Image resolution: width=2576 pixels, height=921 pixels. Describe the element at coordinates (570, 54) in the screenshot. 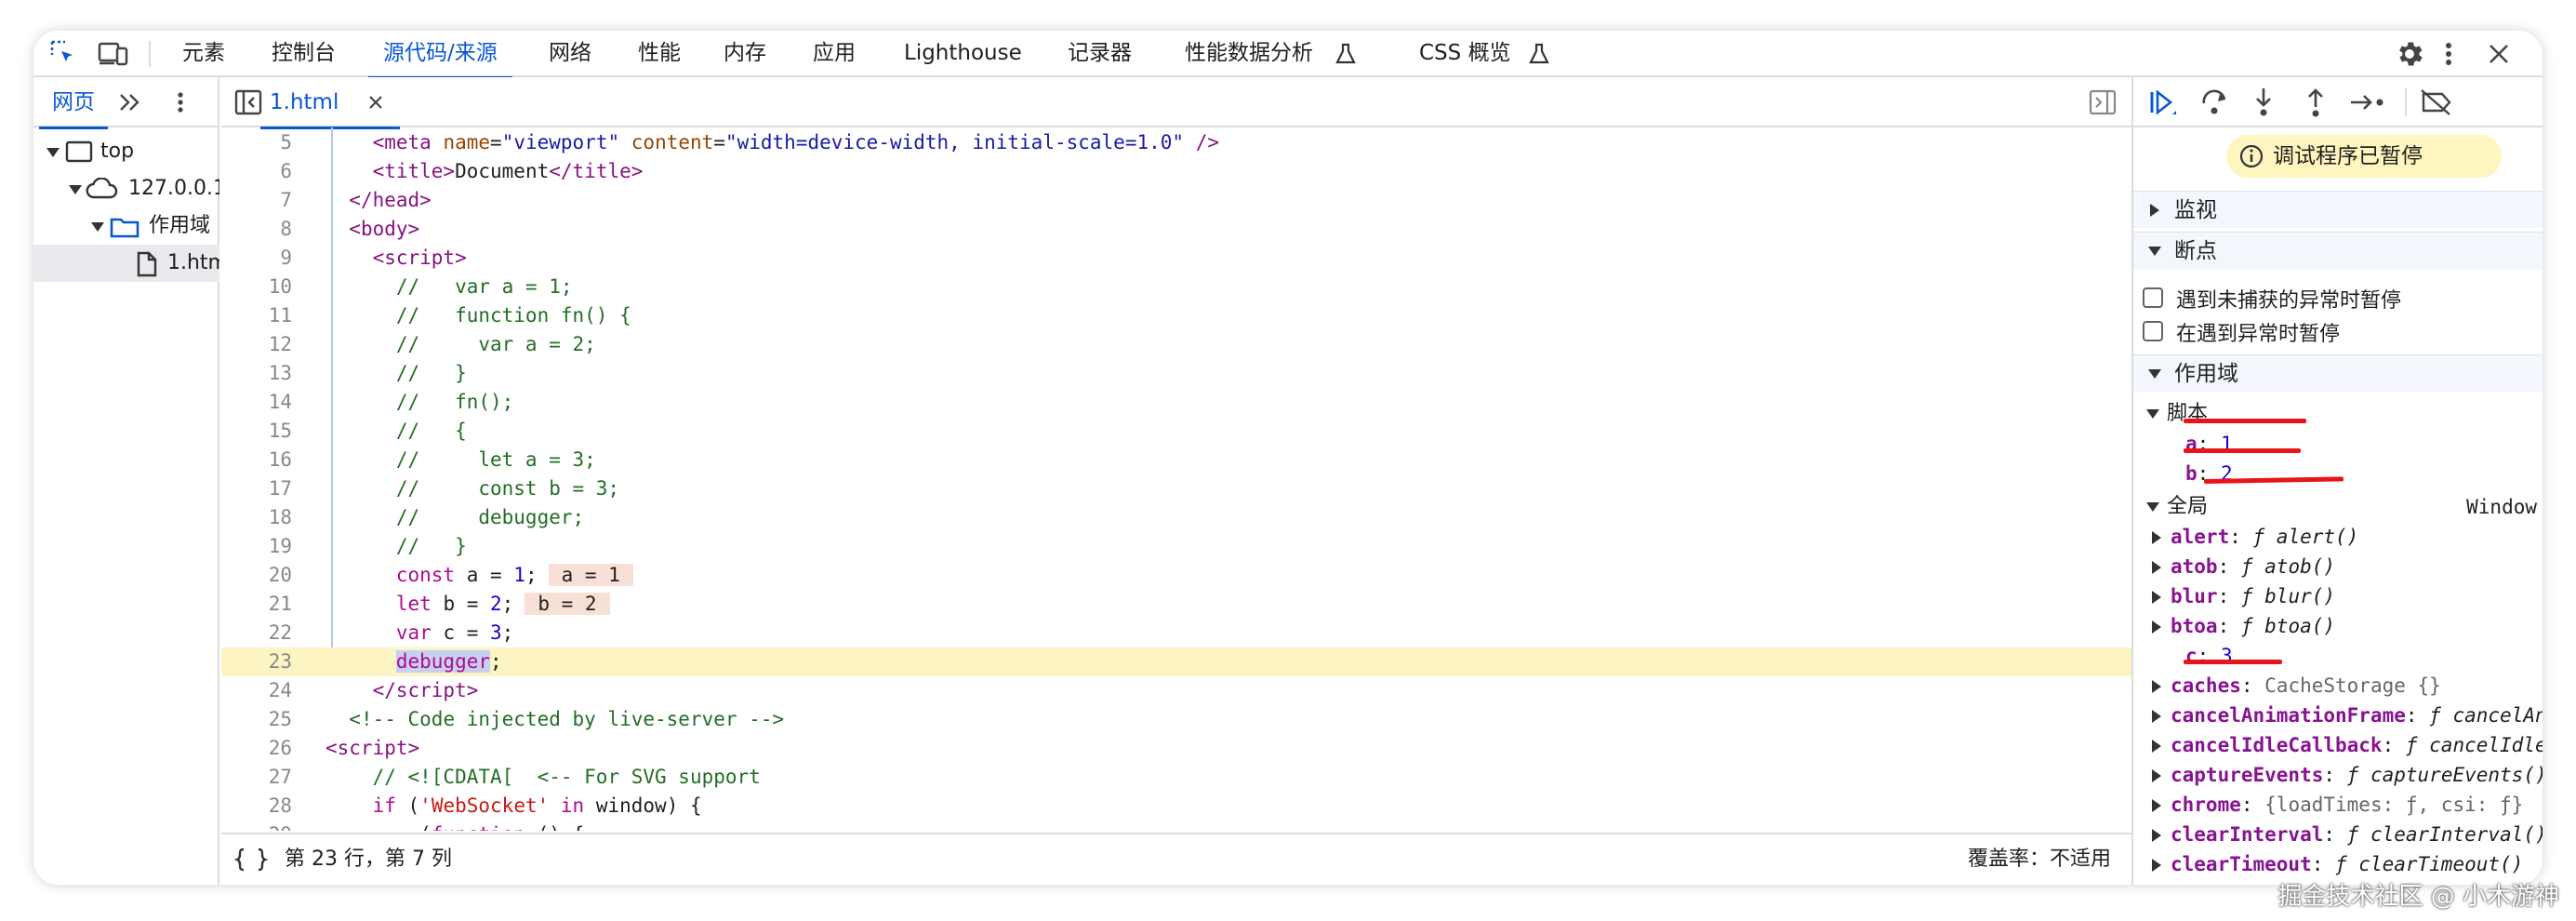

I see `tab-3: 网络` at that location.